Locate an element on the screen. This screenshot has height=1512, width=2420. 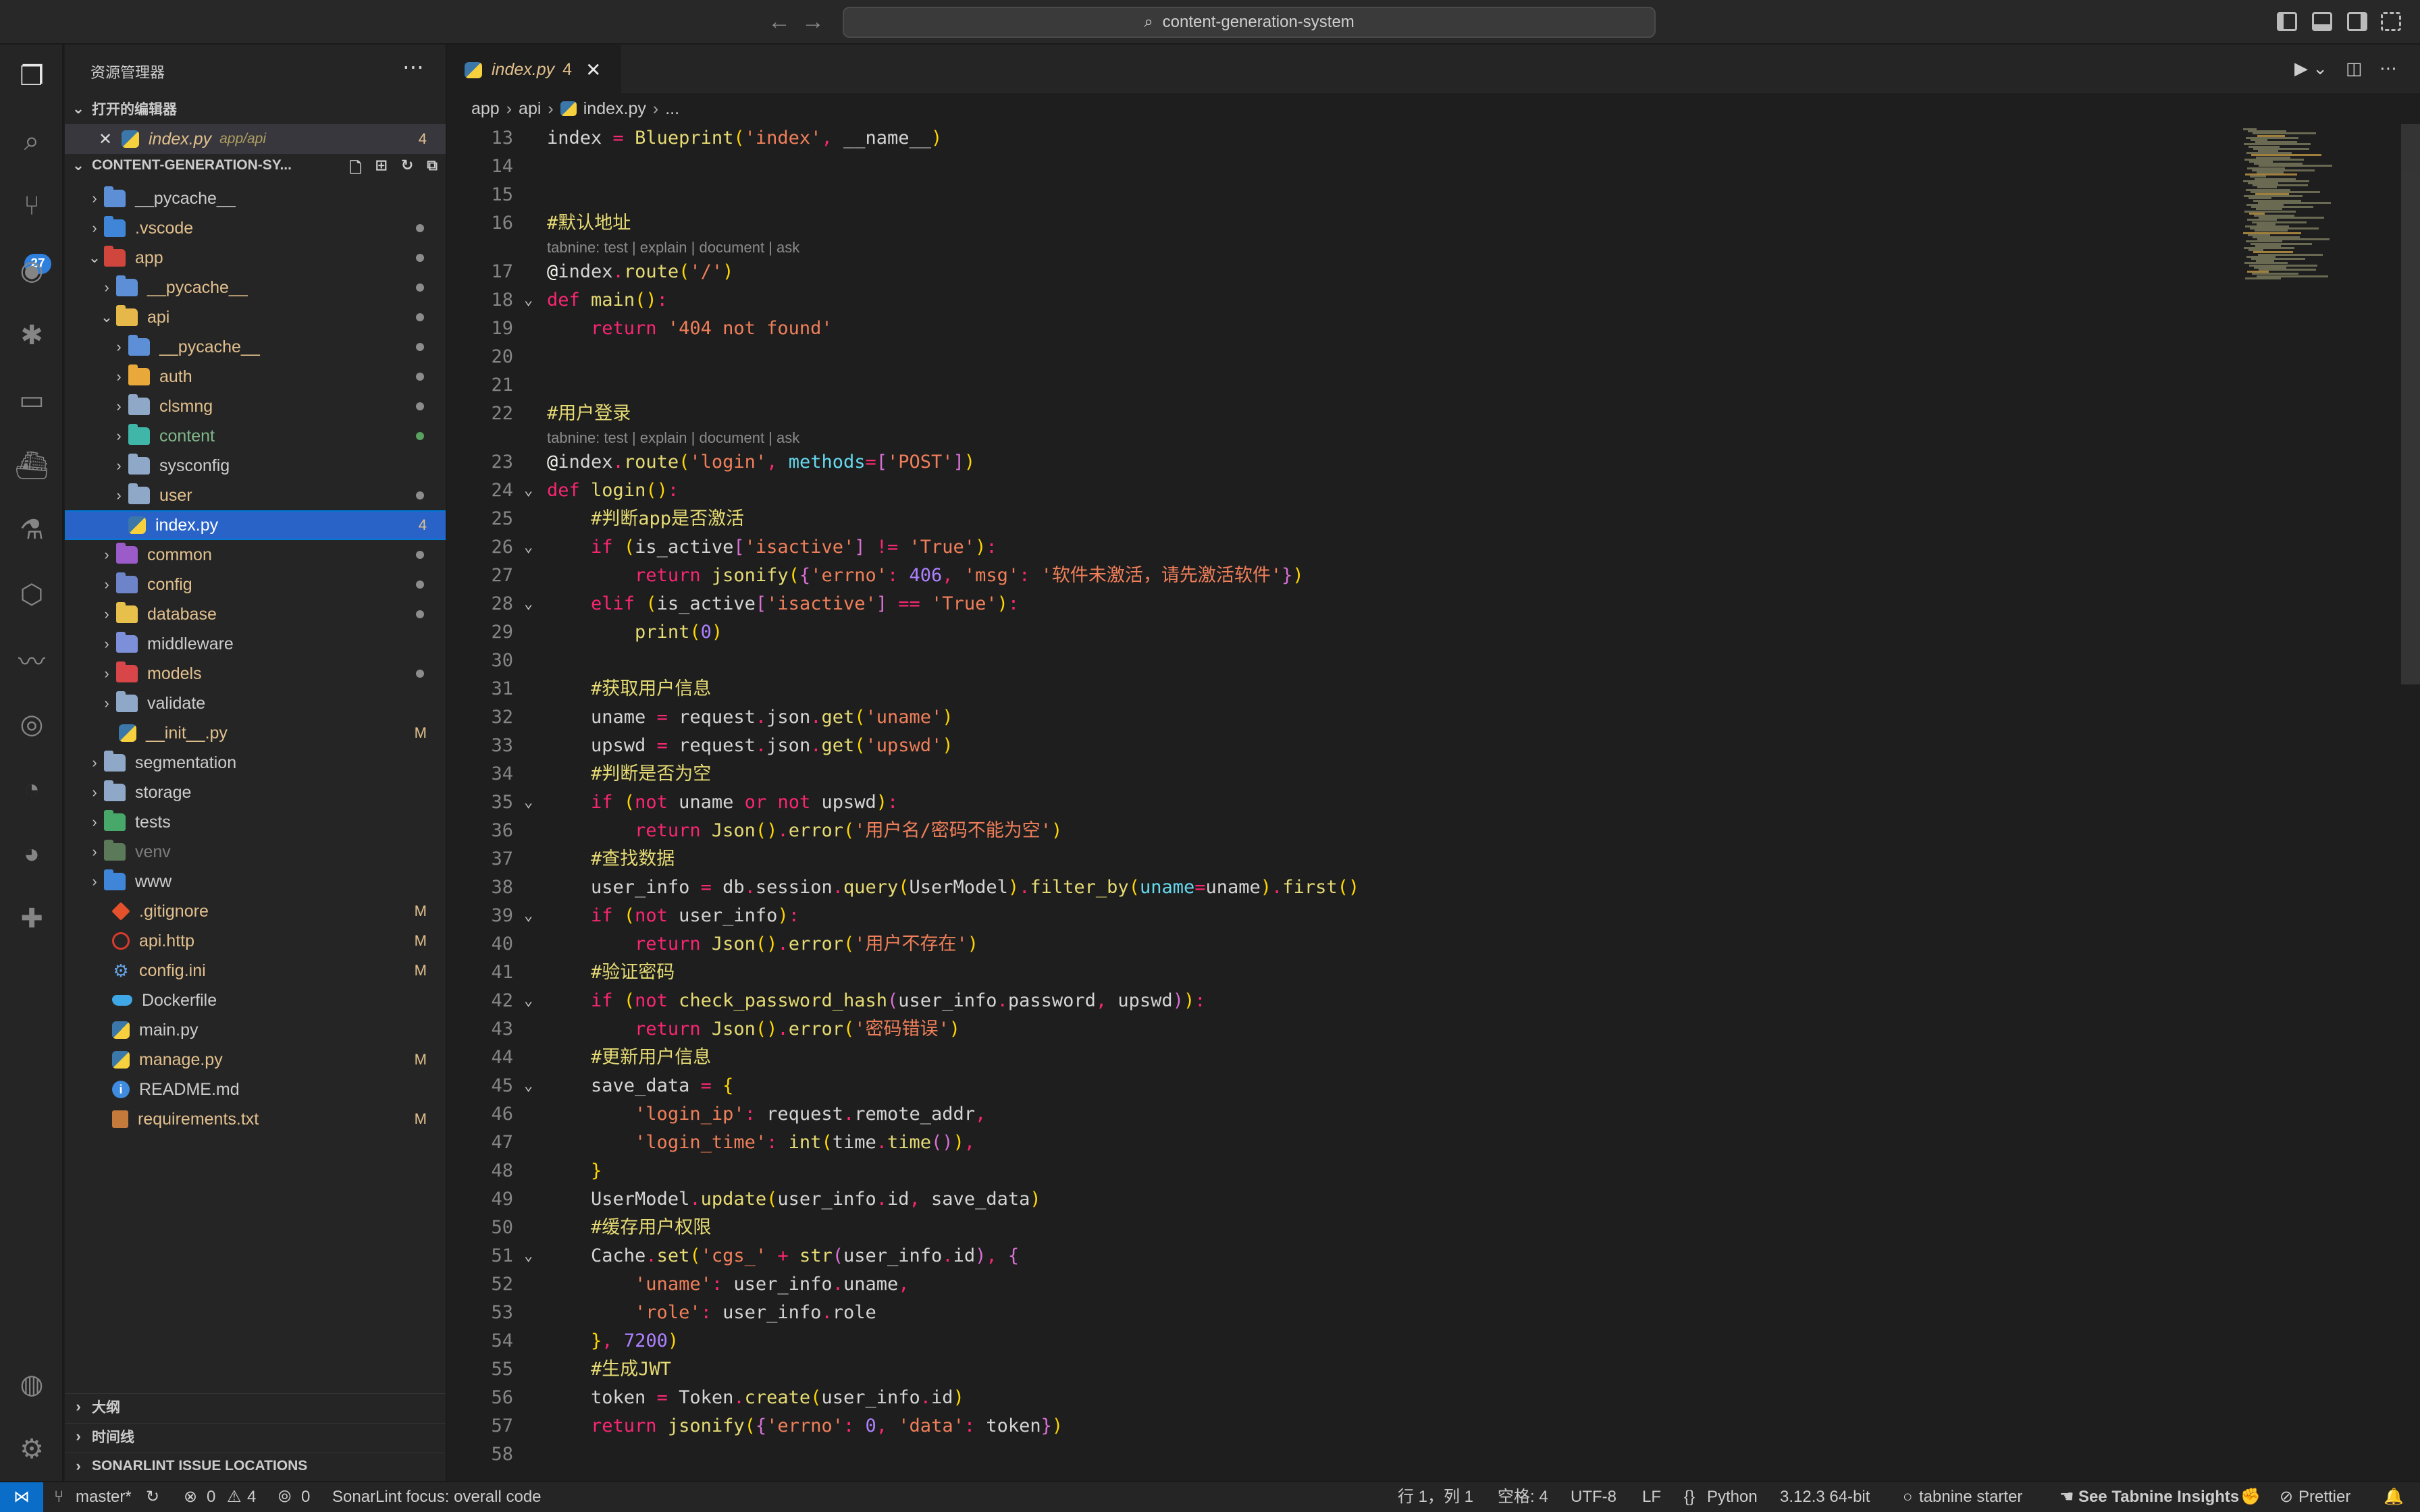
toggle-secondary-sidebar-icon is located at coordinates (2357, 21).